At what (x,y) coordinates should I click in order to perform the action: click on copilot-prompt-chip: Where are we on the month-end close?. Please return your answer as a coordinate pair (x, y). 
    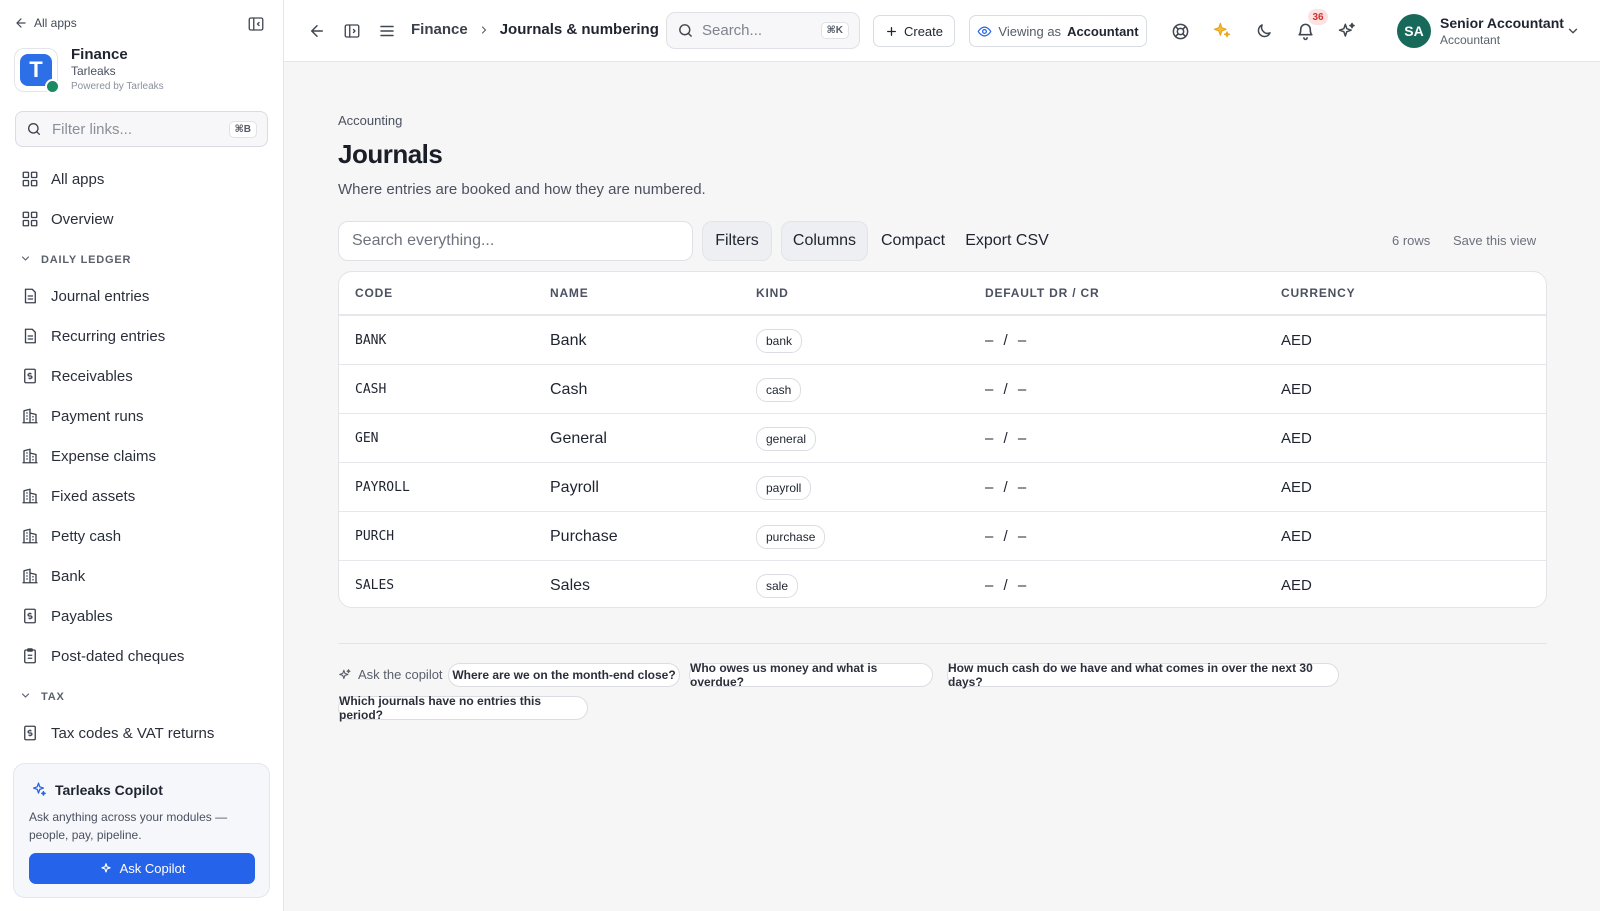
    Looking at the image, I should click on (564, 675).